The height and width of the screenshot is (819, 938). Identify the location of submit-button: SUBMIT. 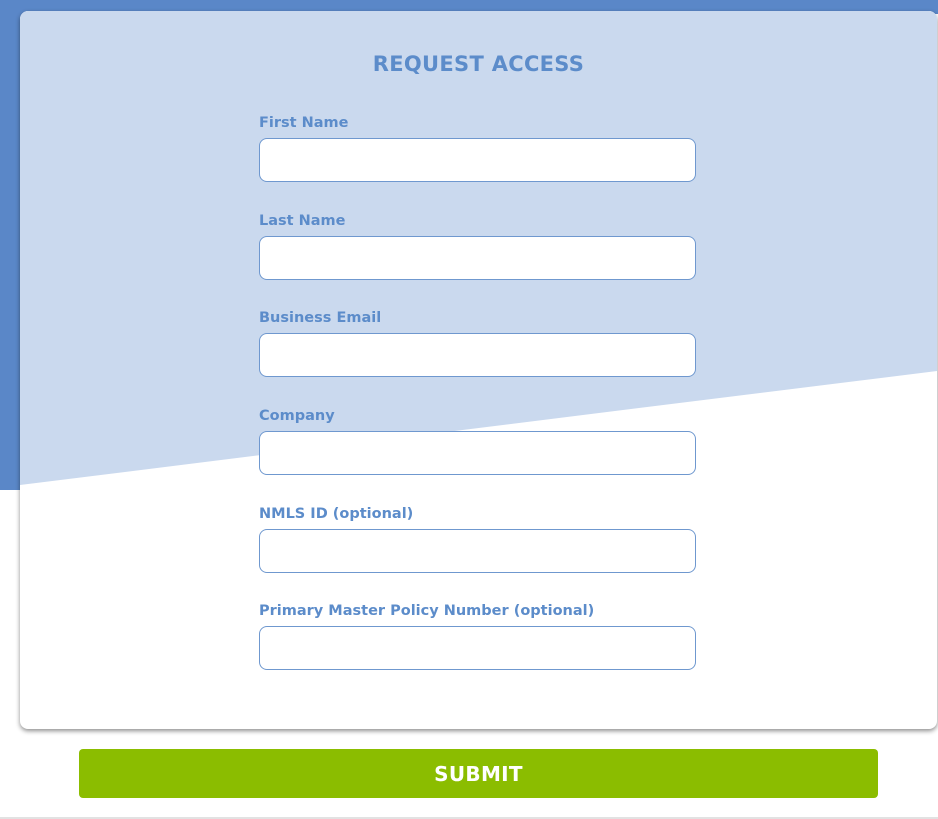
(478, 773).